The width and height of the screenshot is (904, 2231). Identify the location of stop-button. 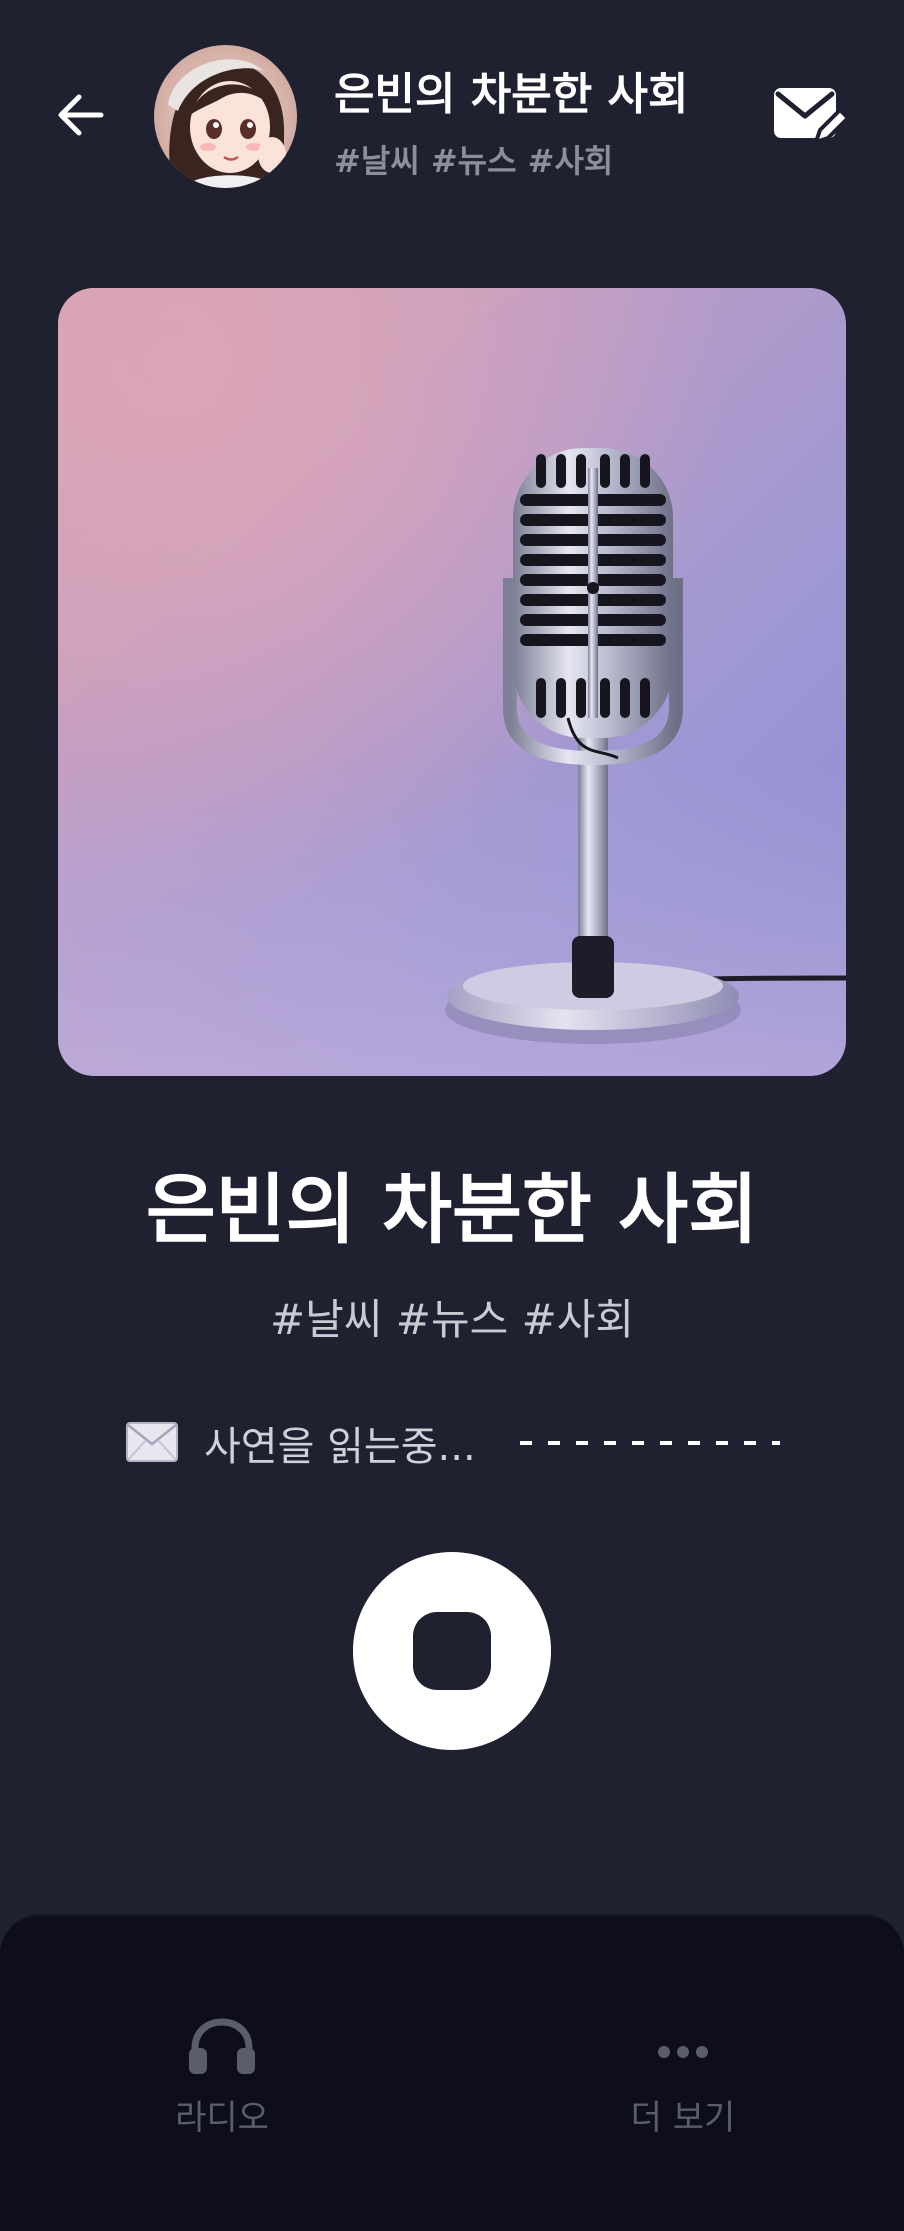
(452, 1651).